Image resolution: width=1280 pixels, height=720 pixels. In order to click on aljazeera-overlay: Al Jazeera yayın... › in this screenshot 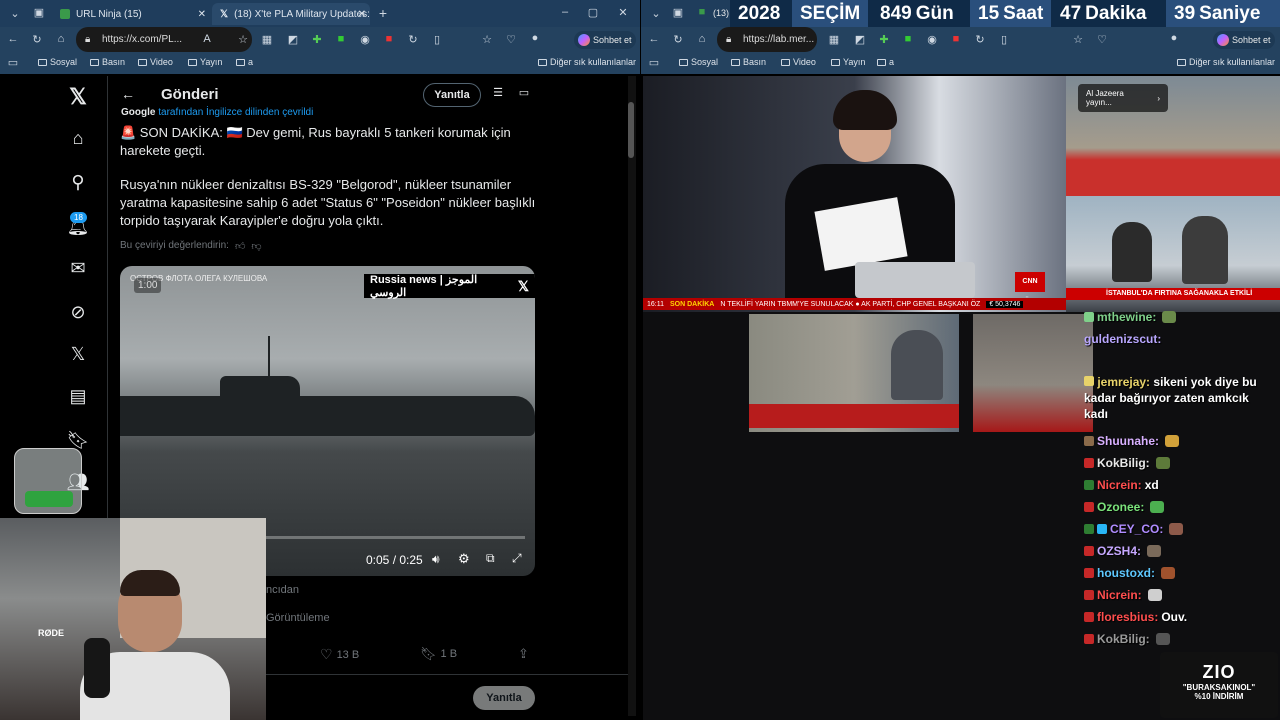, I will do `click(1123, 98)`.